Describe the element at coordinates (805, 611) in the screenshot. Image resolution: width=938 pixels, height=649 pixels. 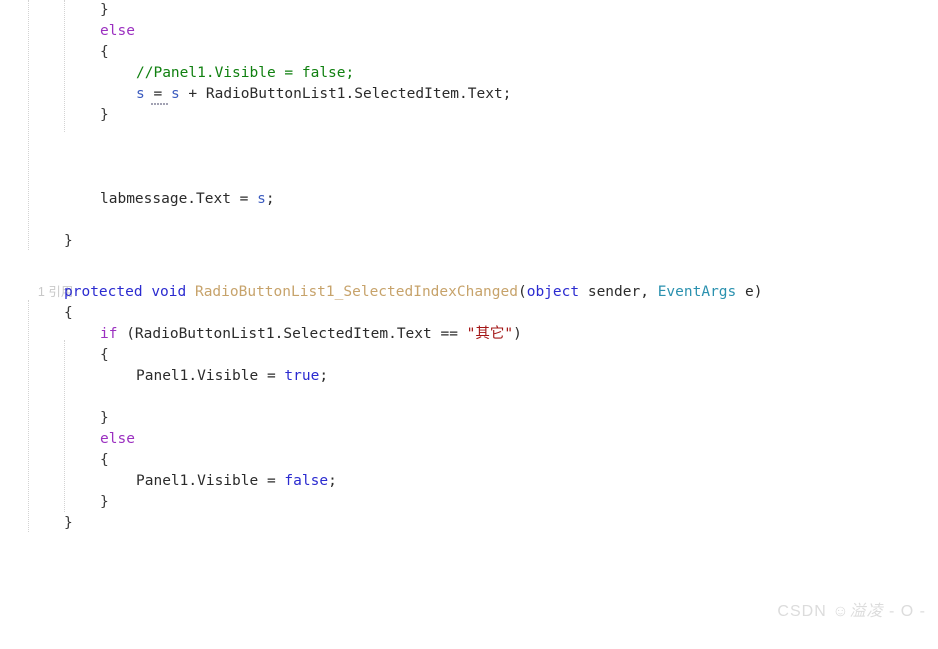
I see `watermark-prefix: CSDN` at that location.